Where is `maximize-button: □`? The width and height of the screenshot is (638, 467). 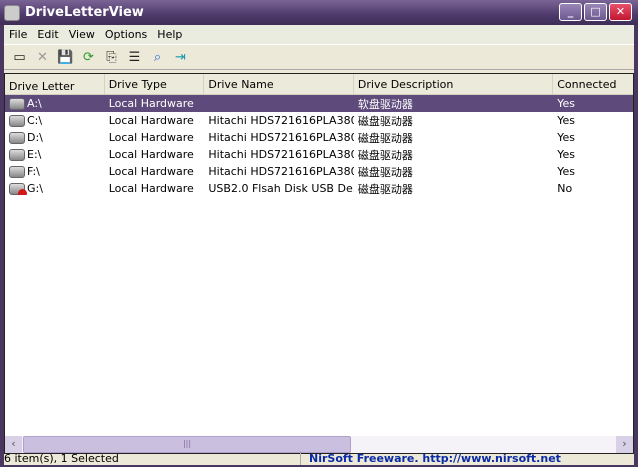
maximize-button: □ is located at coordinates (595, 12).